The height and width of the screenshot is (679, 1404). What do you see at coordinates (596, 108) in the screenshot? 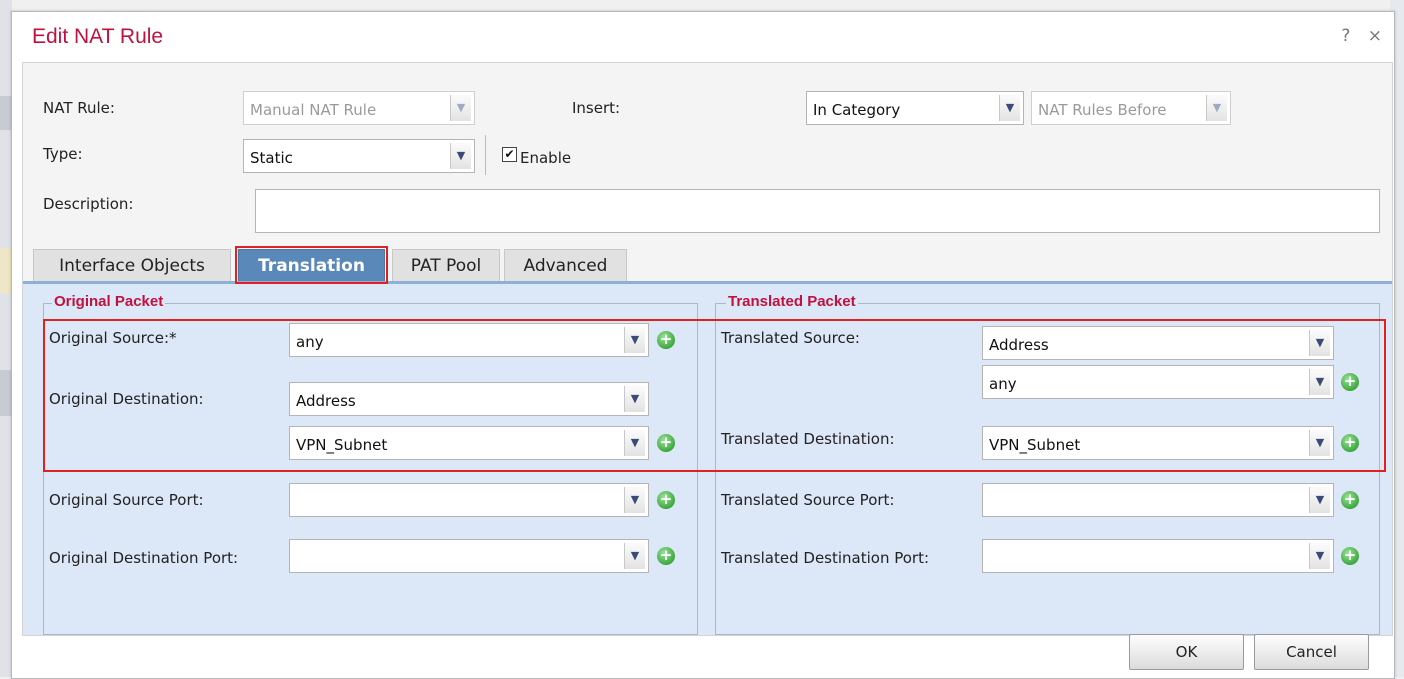
I see `insert-label: Insert:` at bounding box center [596, 108].